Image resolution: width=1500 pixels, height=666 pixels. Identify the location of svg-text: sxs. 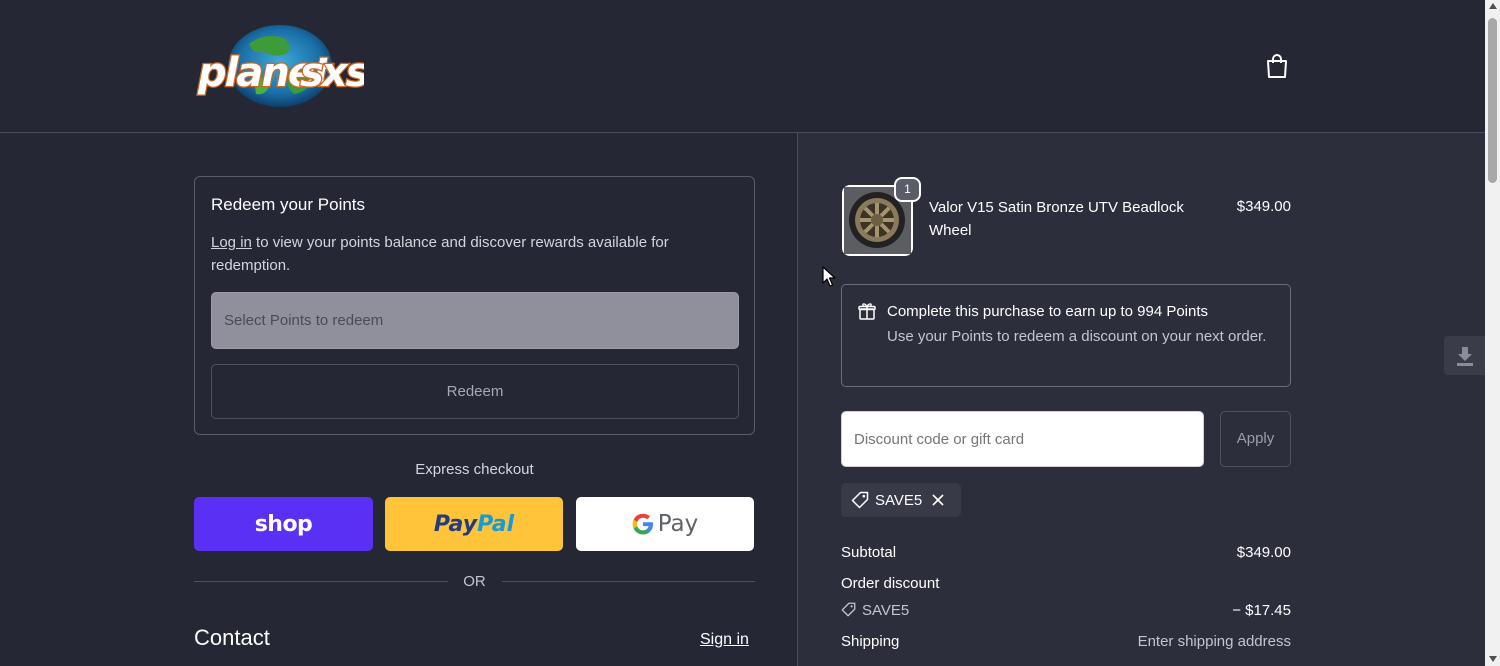
(332, 73).